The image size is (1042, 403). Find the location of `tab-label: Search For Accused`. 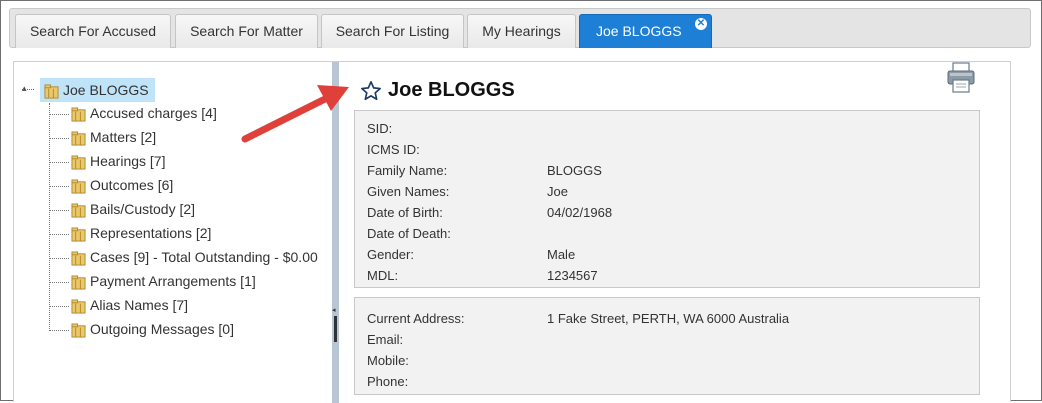

tab-label: Search For Accused is located at coordinates (93, 31).